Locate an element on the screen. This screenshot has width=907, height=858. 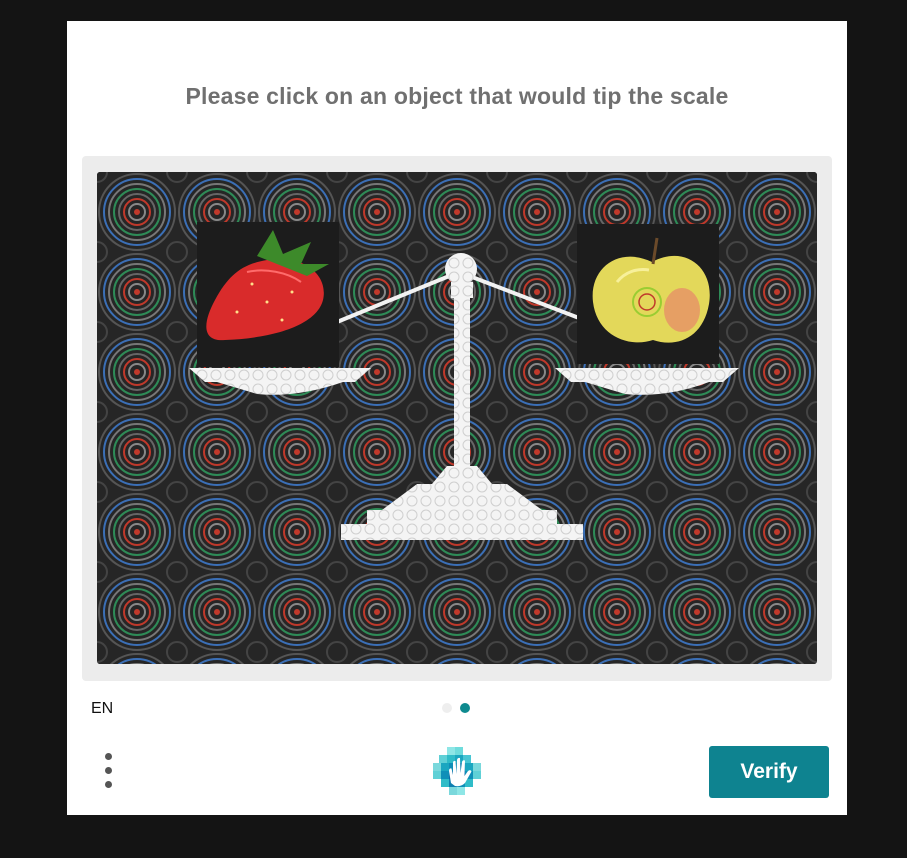
pagination-dots is located at coordinates (456, 708).